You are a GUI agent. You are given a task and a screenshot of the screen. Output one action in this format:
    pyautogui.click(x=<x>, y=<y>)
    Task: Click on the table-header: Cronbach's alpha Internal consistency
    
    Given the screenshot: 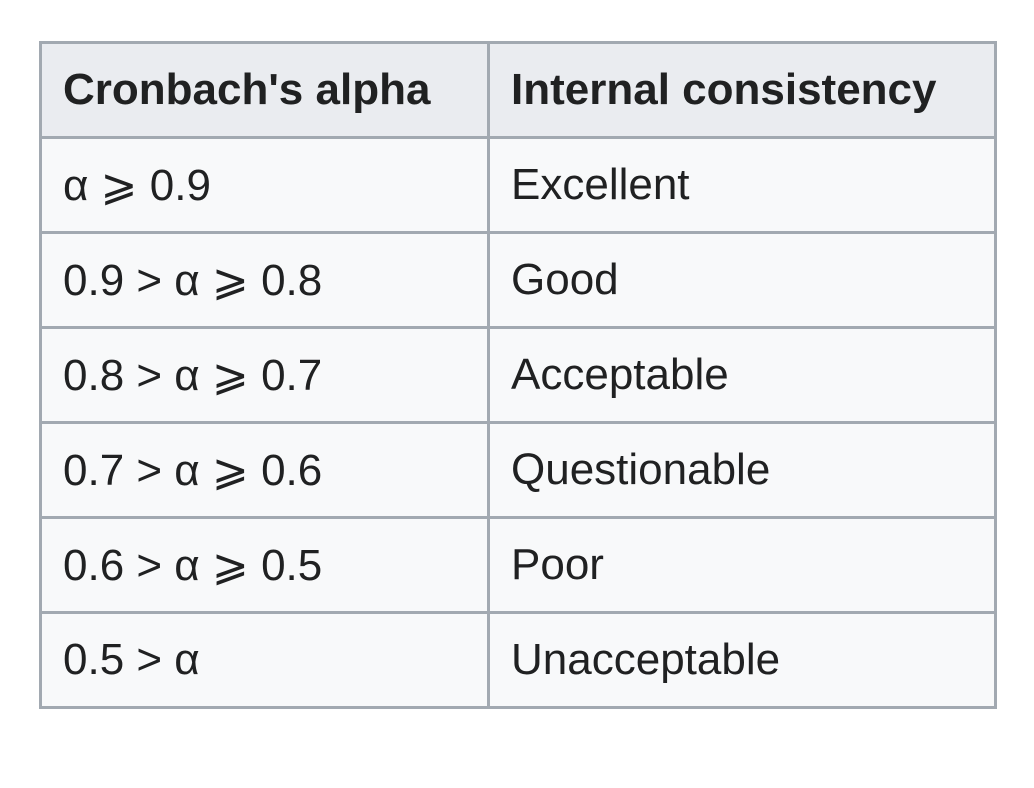 What is the action you would take?
    pyautogui.click(x=518, y=90)
    